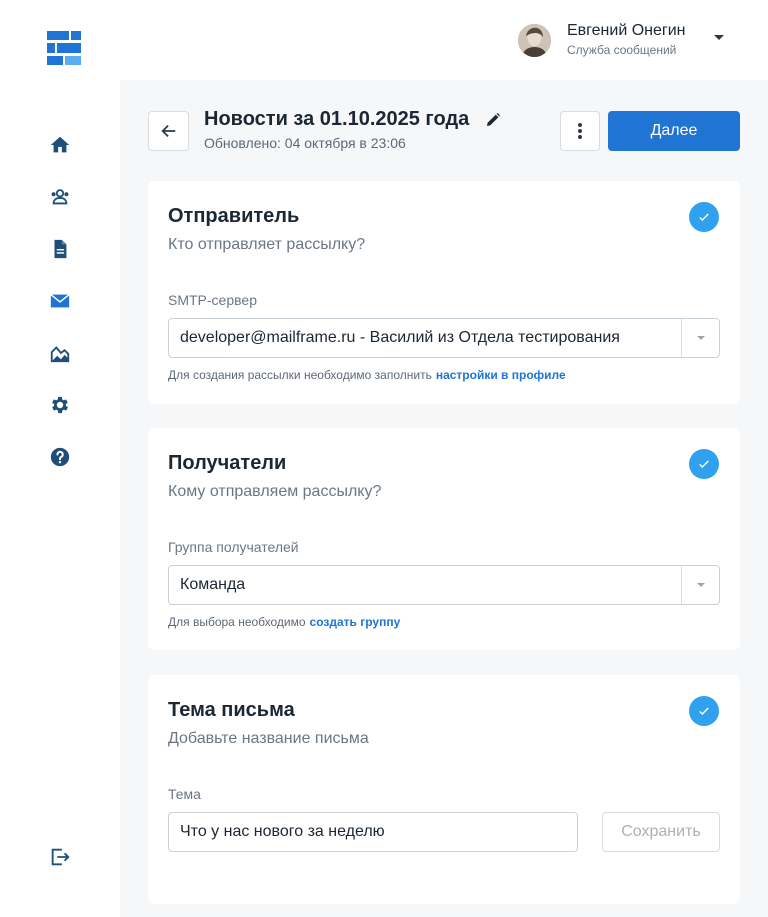 Image resolution: width=768 pixels, height=917 pixels. What do you see at coordinates (373, 832) in the screenshot?
I see `subject-input` at bounding box center [373, 832].